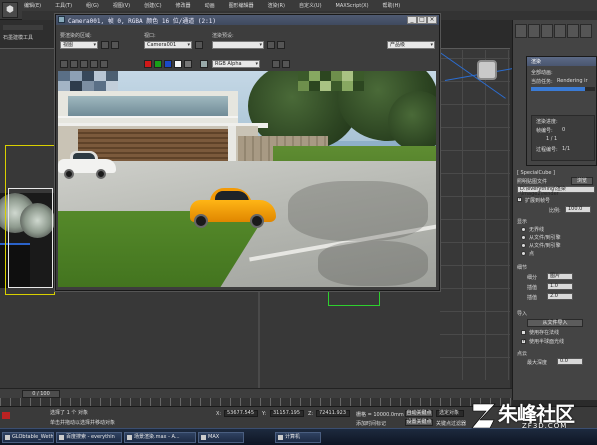 The width and height of the screenshot is (597, 445). Describe the element at coordinates (475, 215) in the screenshot. I see `perspective-grid` at that location.